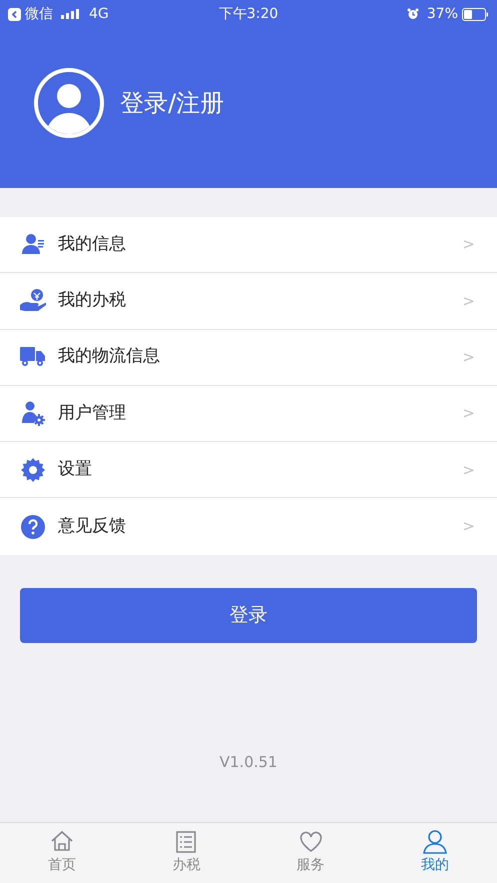 The image size is (497, 883). Describe the element at coordinates (248, 526) in the screenshot. I see `menu-item: 意见反馈 >` at that location.